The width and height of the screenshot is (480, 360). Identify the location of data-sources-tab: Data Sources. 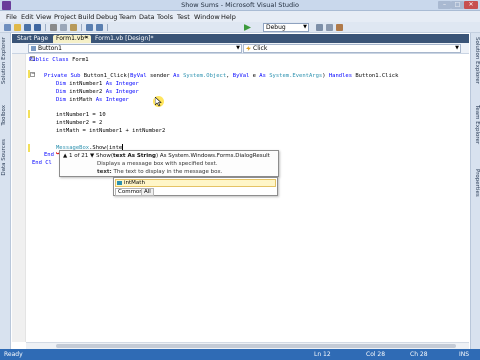
(5, 157).